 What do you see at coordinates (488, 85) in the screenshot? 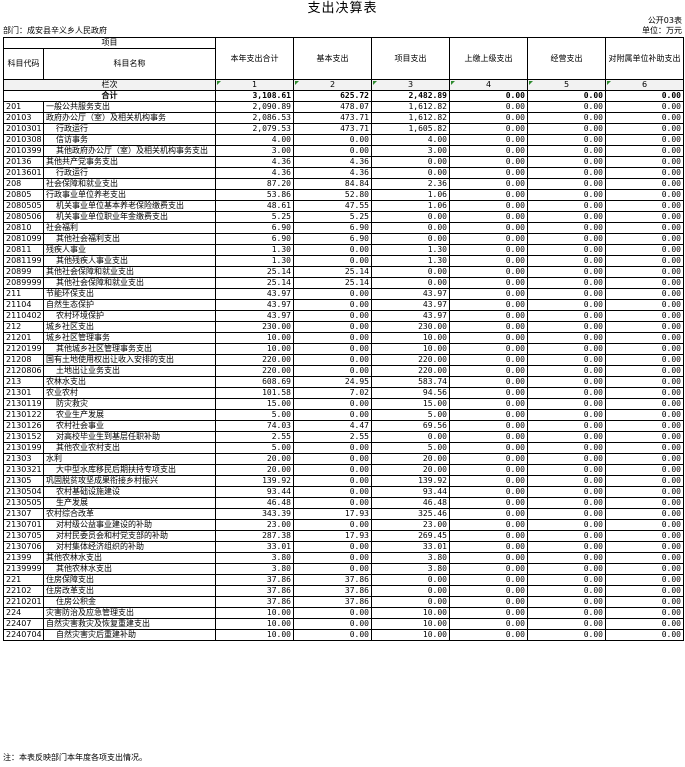
I see `sequence-cell: 4` at bounding box center [488, 85].